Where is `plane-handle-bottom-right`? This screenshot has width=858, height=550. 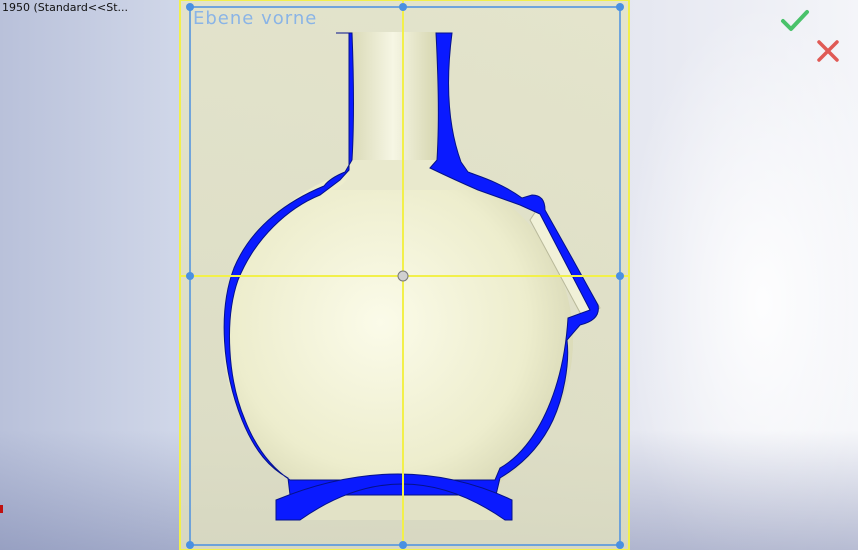 plane-handle-bottom-right is located at coordinates (620, 545).